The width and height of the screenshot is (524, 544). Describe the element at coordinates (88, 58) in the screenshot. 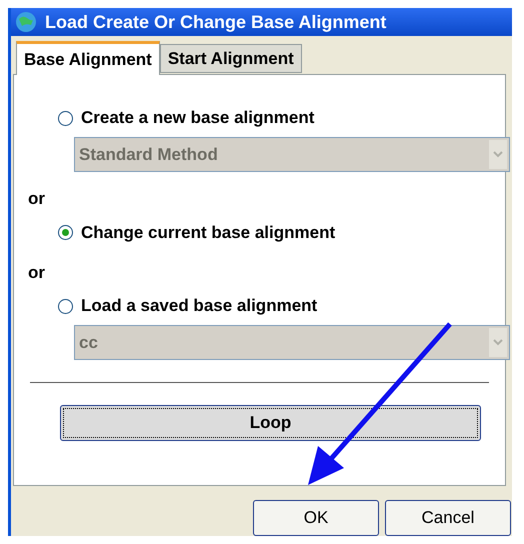

I see `tab: Base Alignment` at that location.